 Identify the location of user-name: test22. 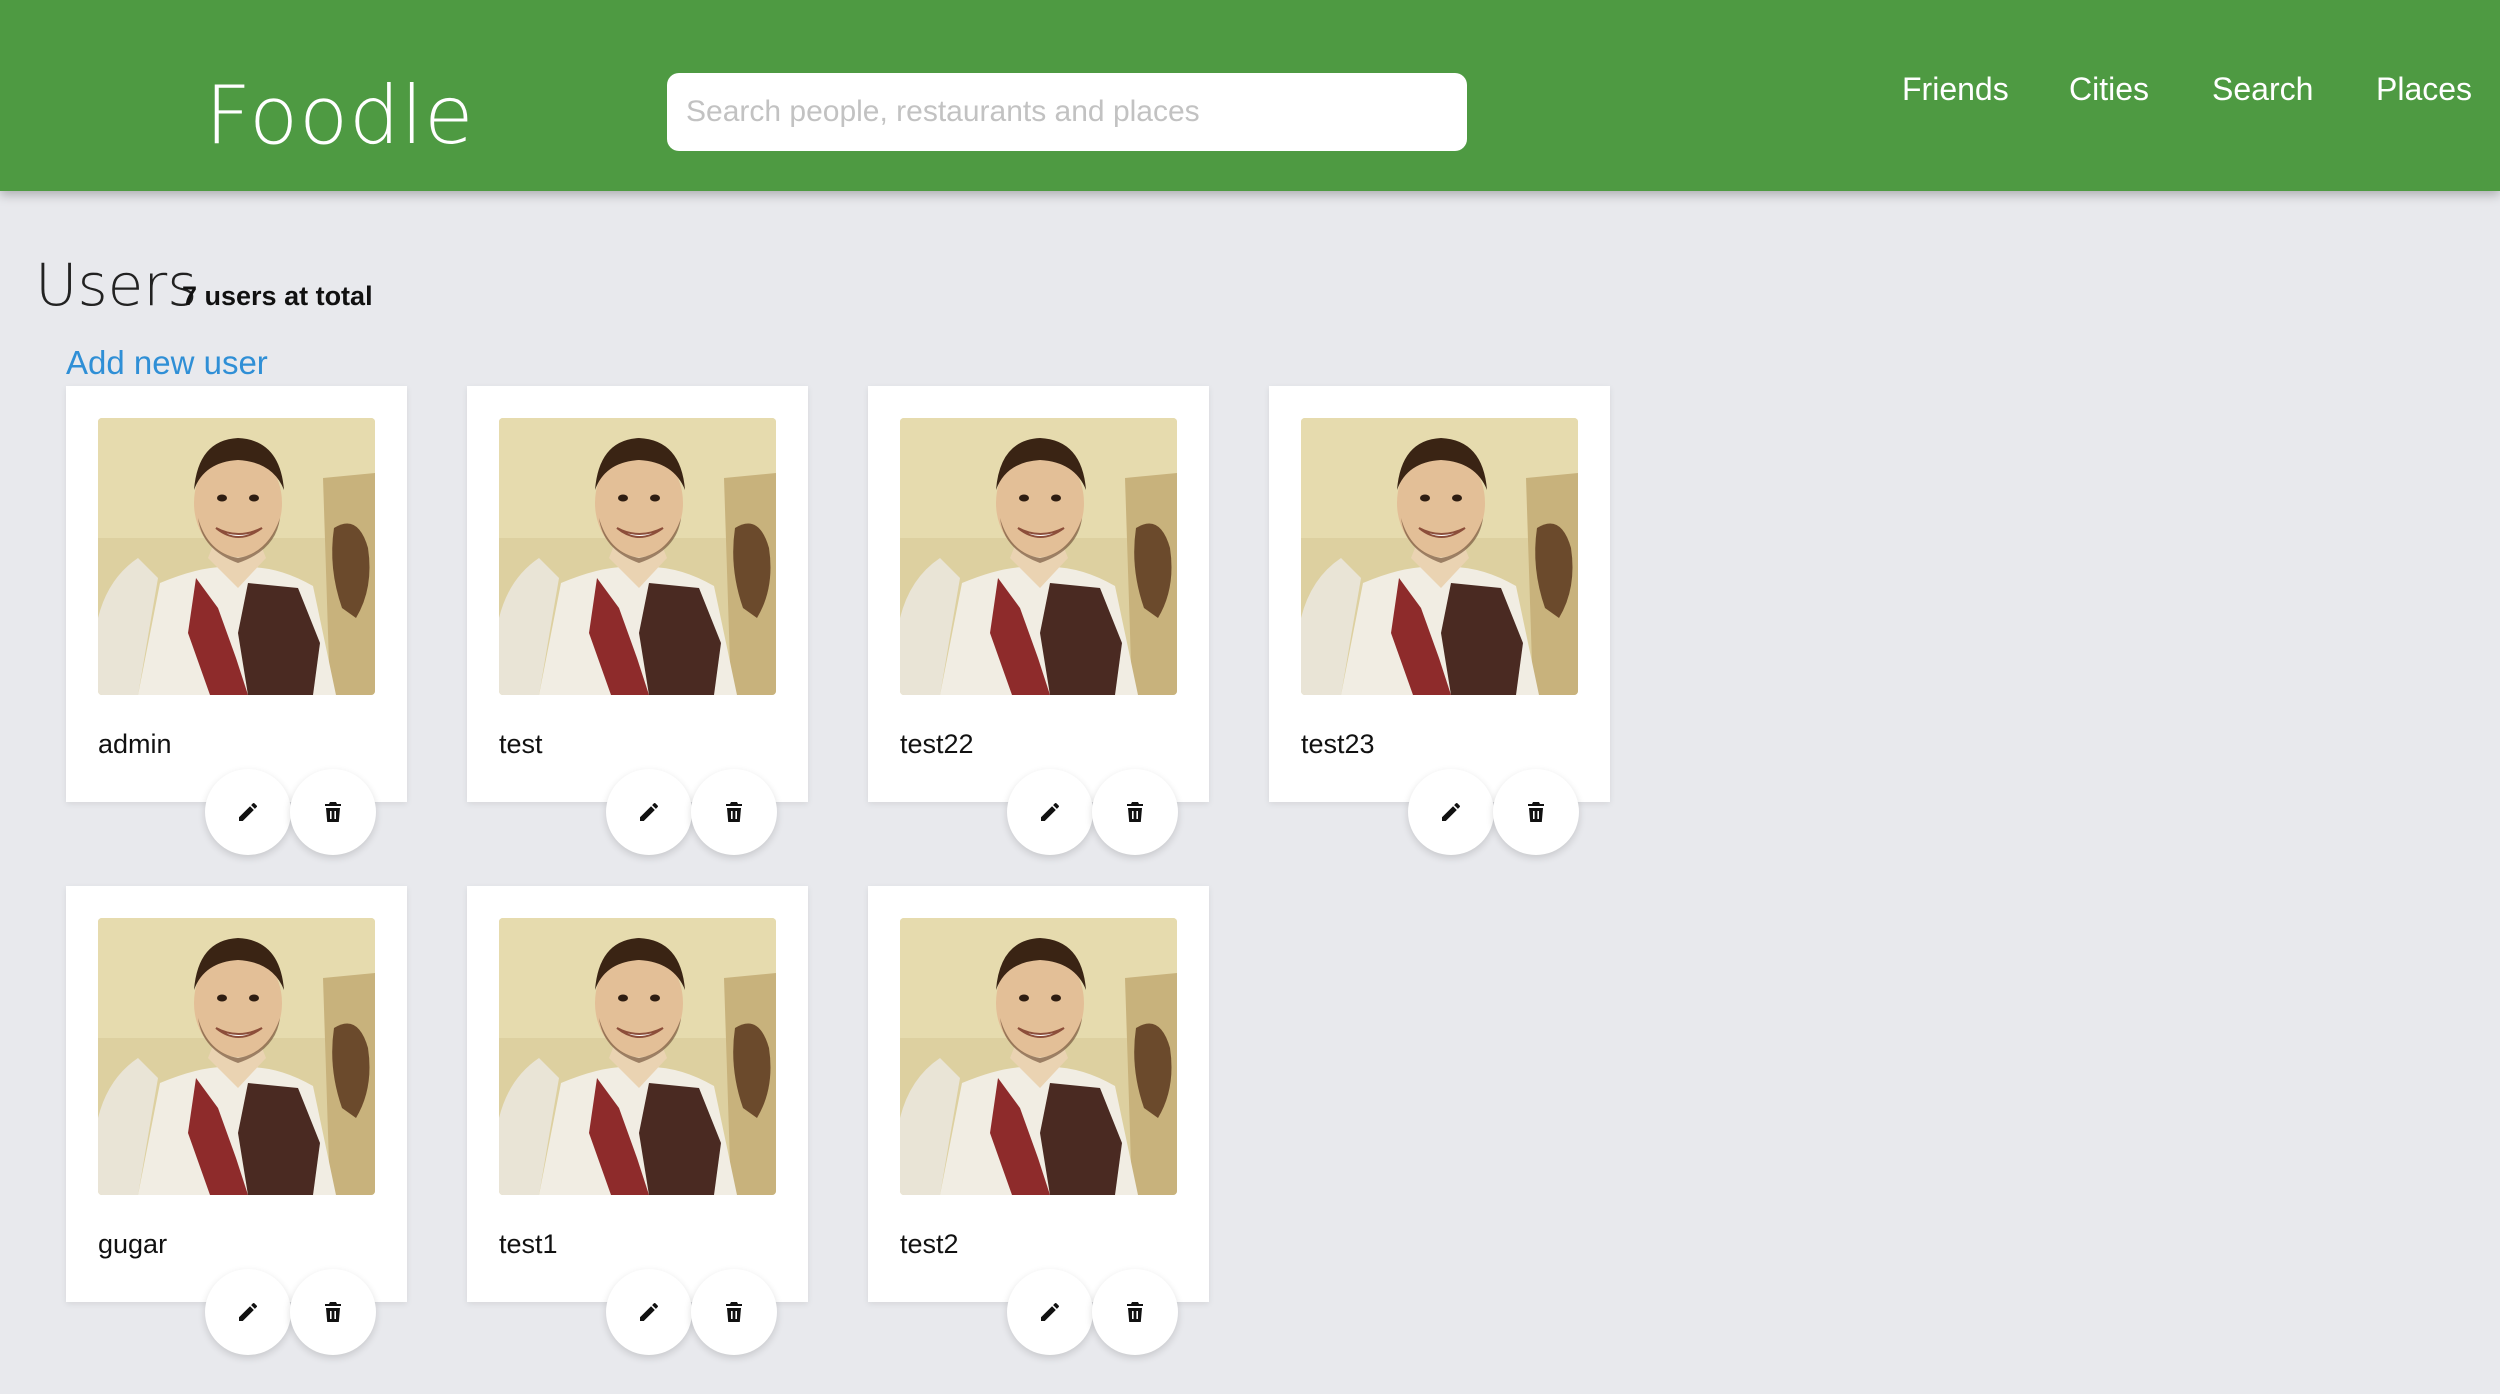
(937, 744).